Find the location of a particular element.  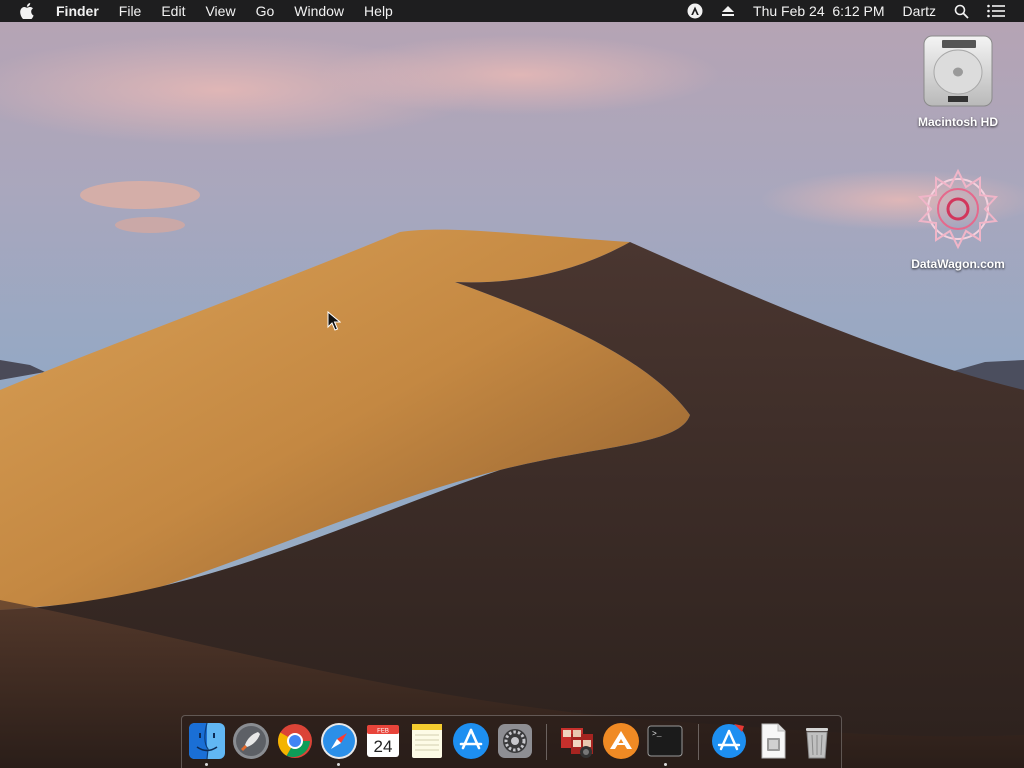

dock-item-transmit is located at coordinates (621, 741).